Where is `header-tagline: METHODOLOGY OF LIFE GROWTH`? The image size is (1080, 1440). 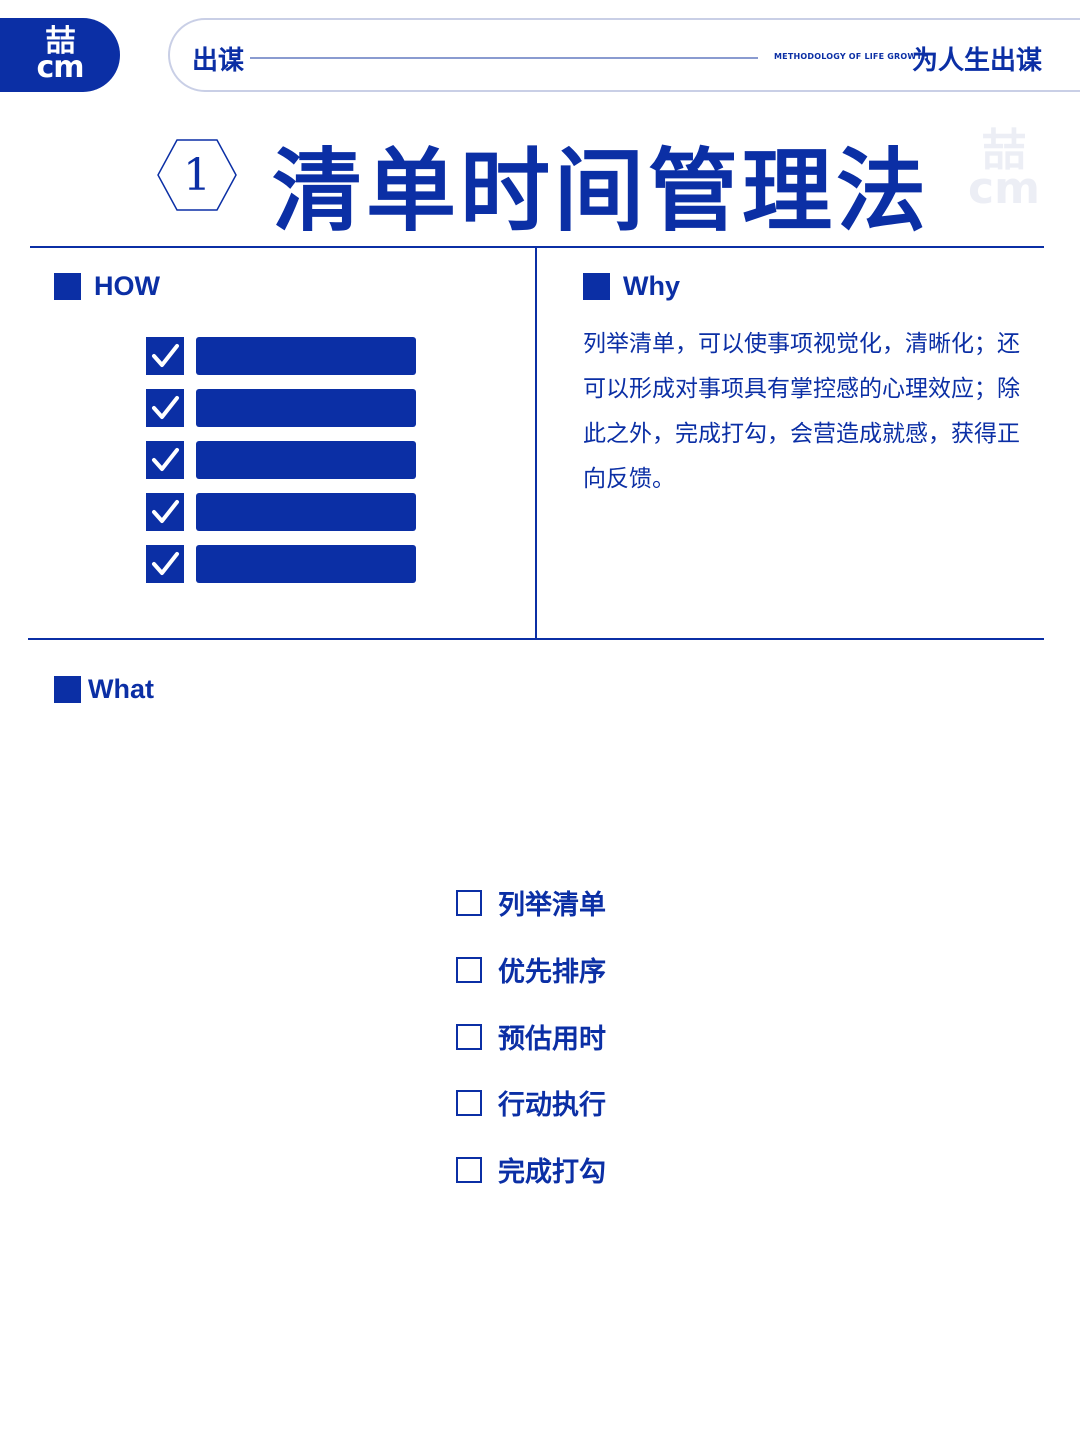
header-tagline: METHODOLOGY OF LIFE GROWTH is located at coordinates (851, 56).